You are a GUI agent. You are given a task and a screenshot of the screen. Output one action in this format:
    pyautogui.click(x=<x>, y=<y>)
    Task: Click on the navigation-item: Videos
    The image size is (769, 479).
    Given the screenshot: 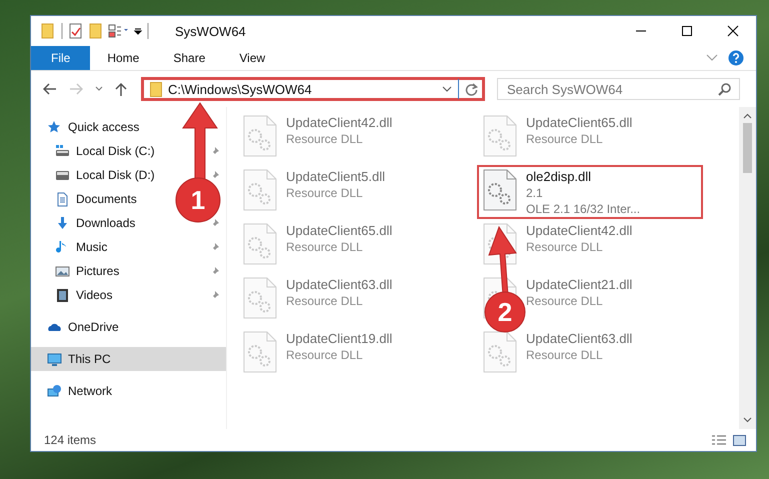 What is the action you would take?
    pyautogui.click(x=83, y=295)
    